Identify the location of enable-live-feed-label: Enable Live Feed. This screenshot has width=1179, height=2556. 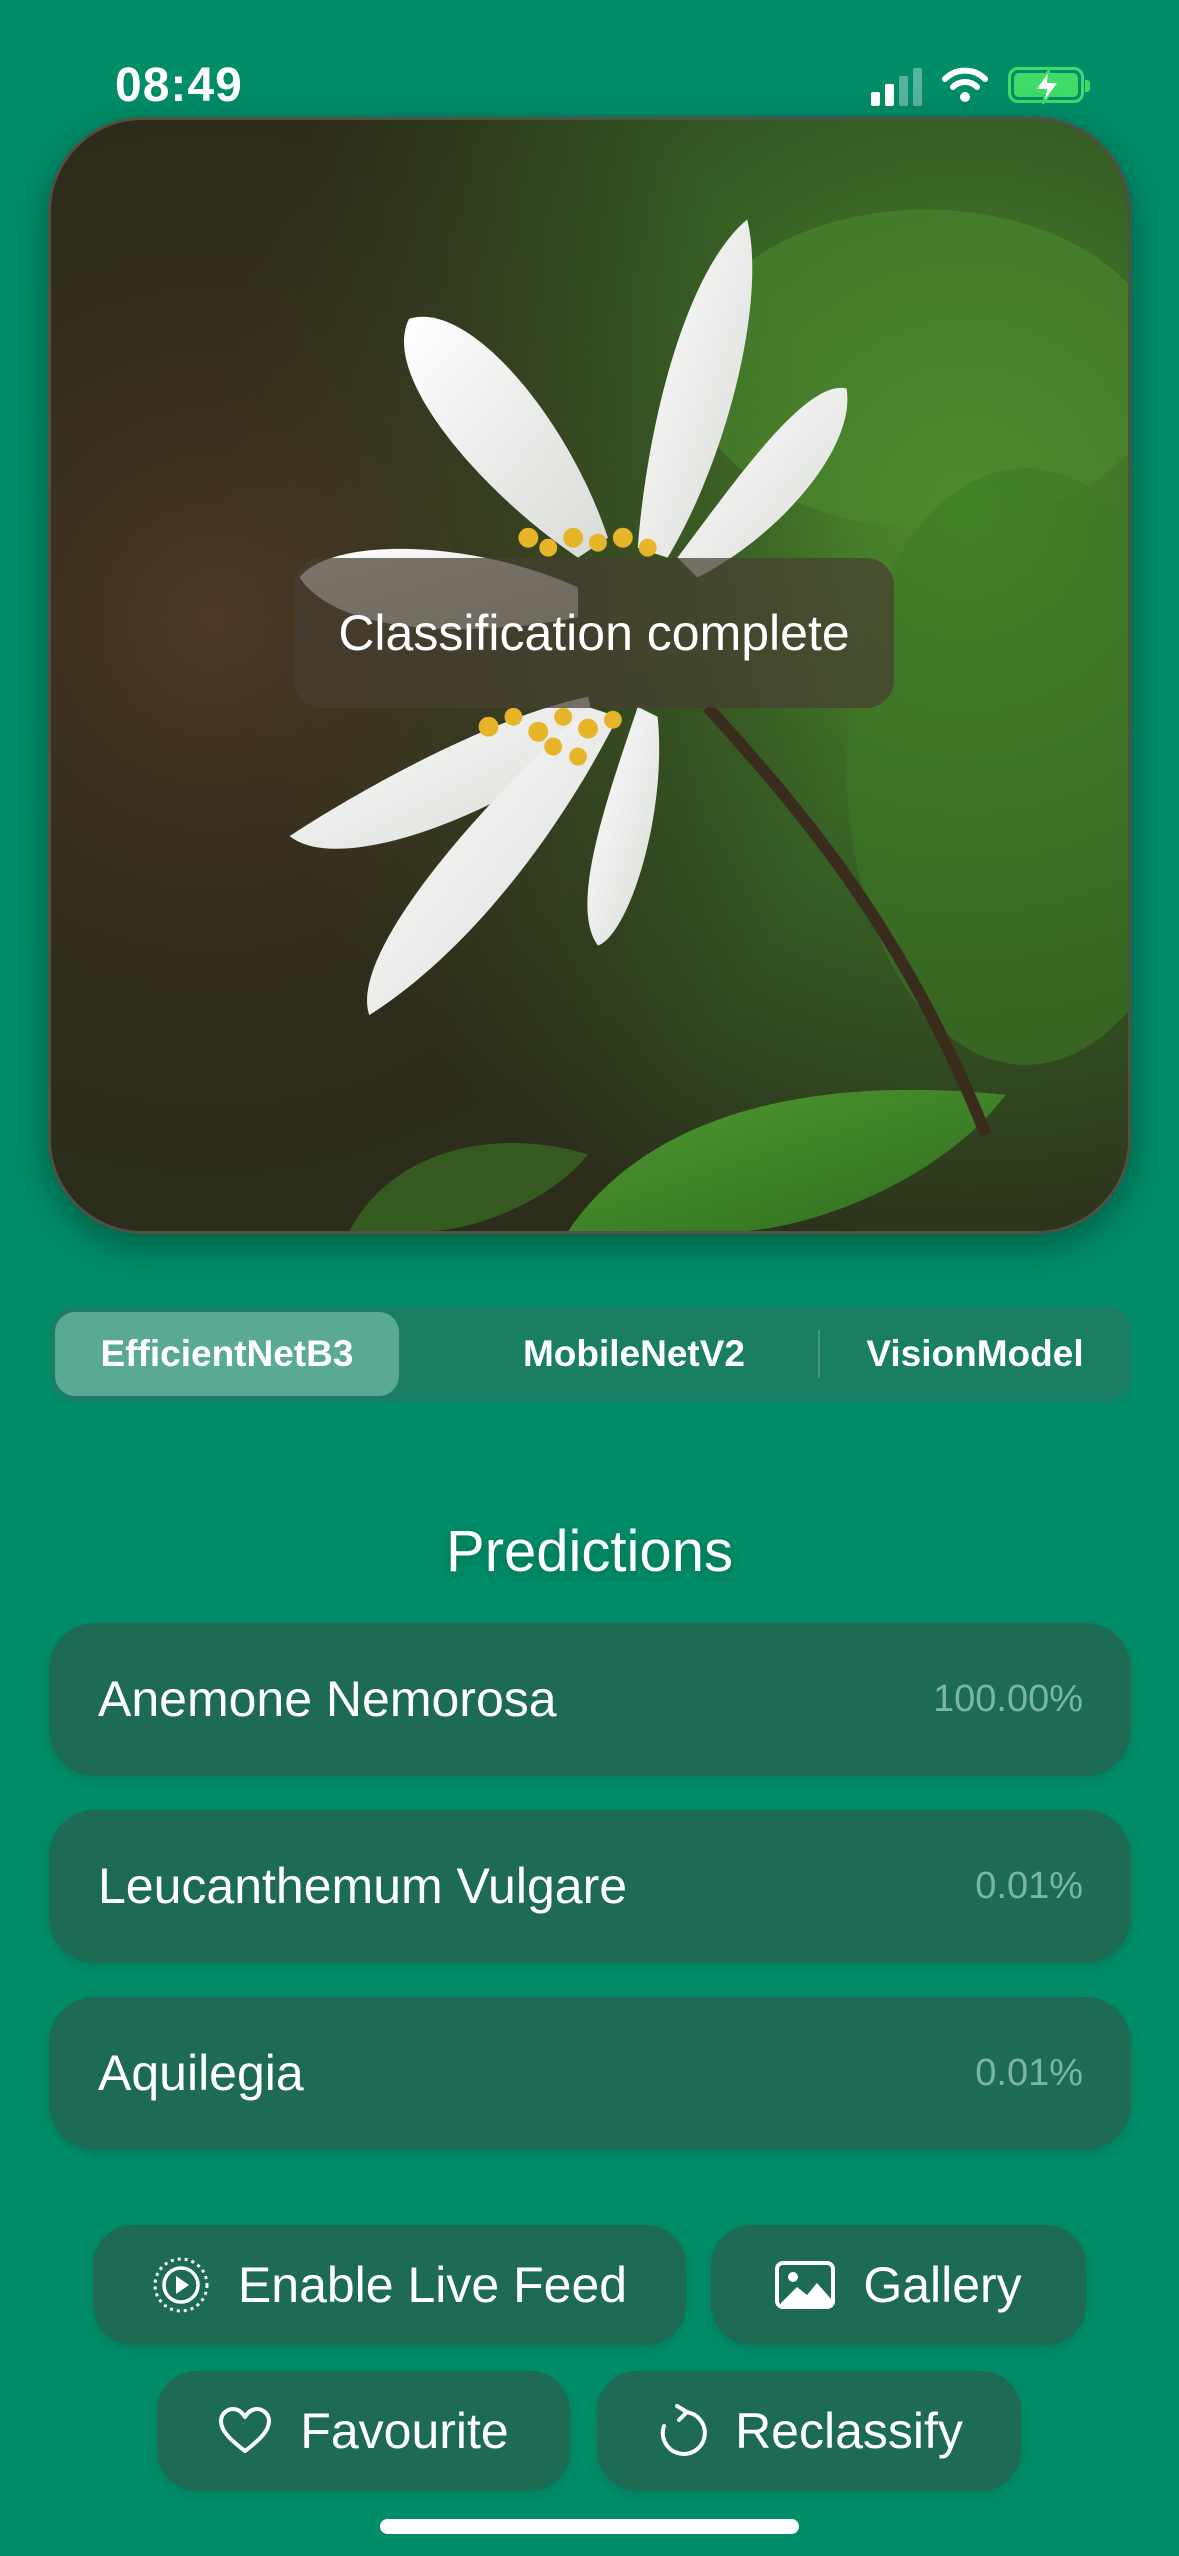
(432, 2285).